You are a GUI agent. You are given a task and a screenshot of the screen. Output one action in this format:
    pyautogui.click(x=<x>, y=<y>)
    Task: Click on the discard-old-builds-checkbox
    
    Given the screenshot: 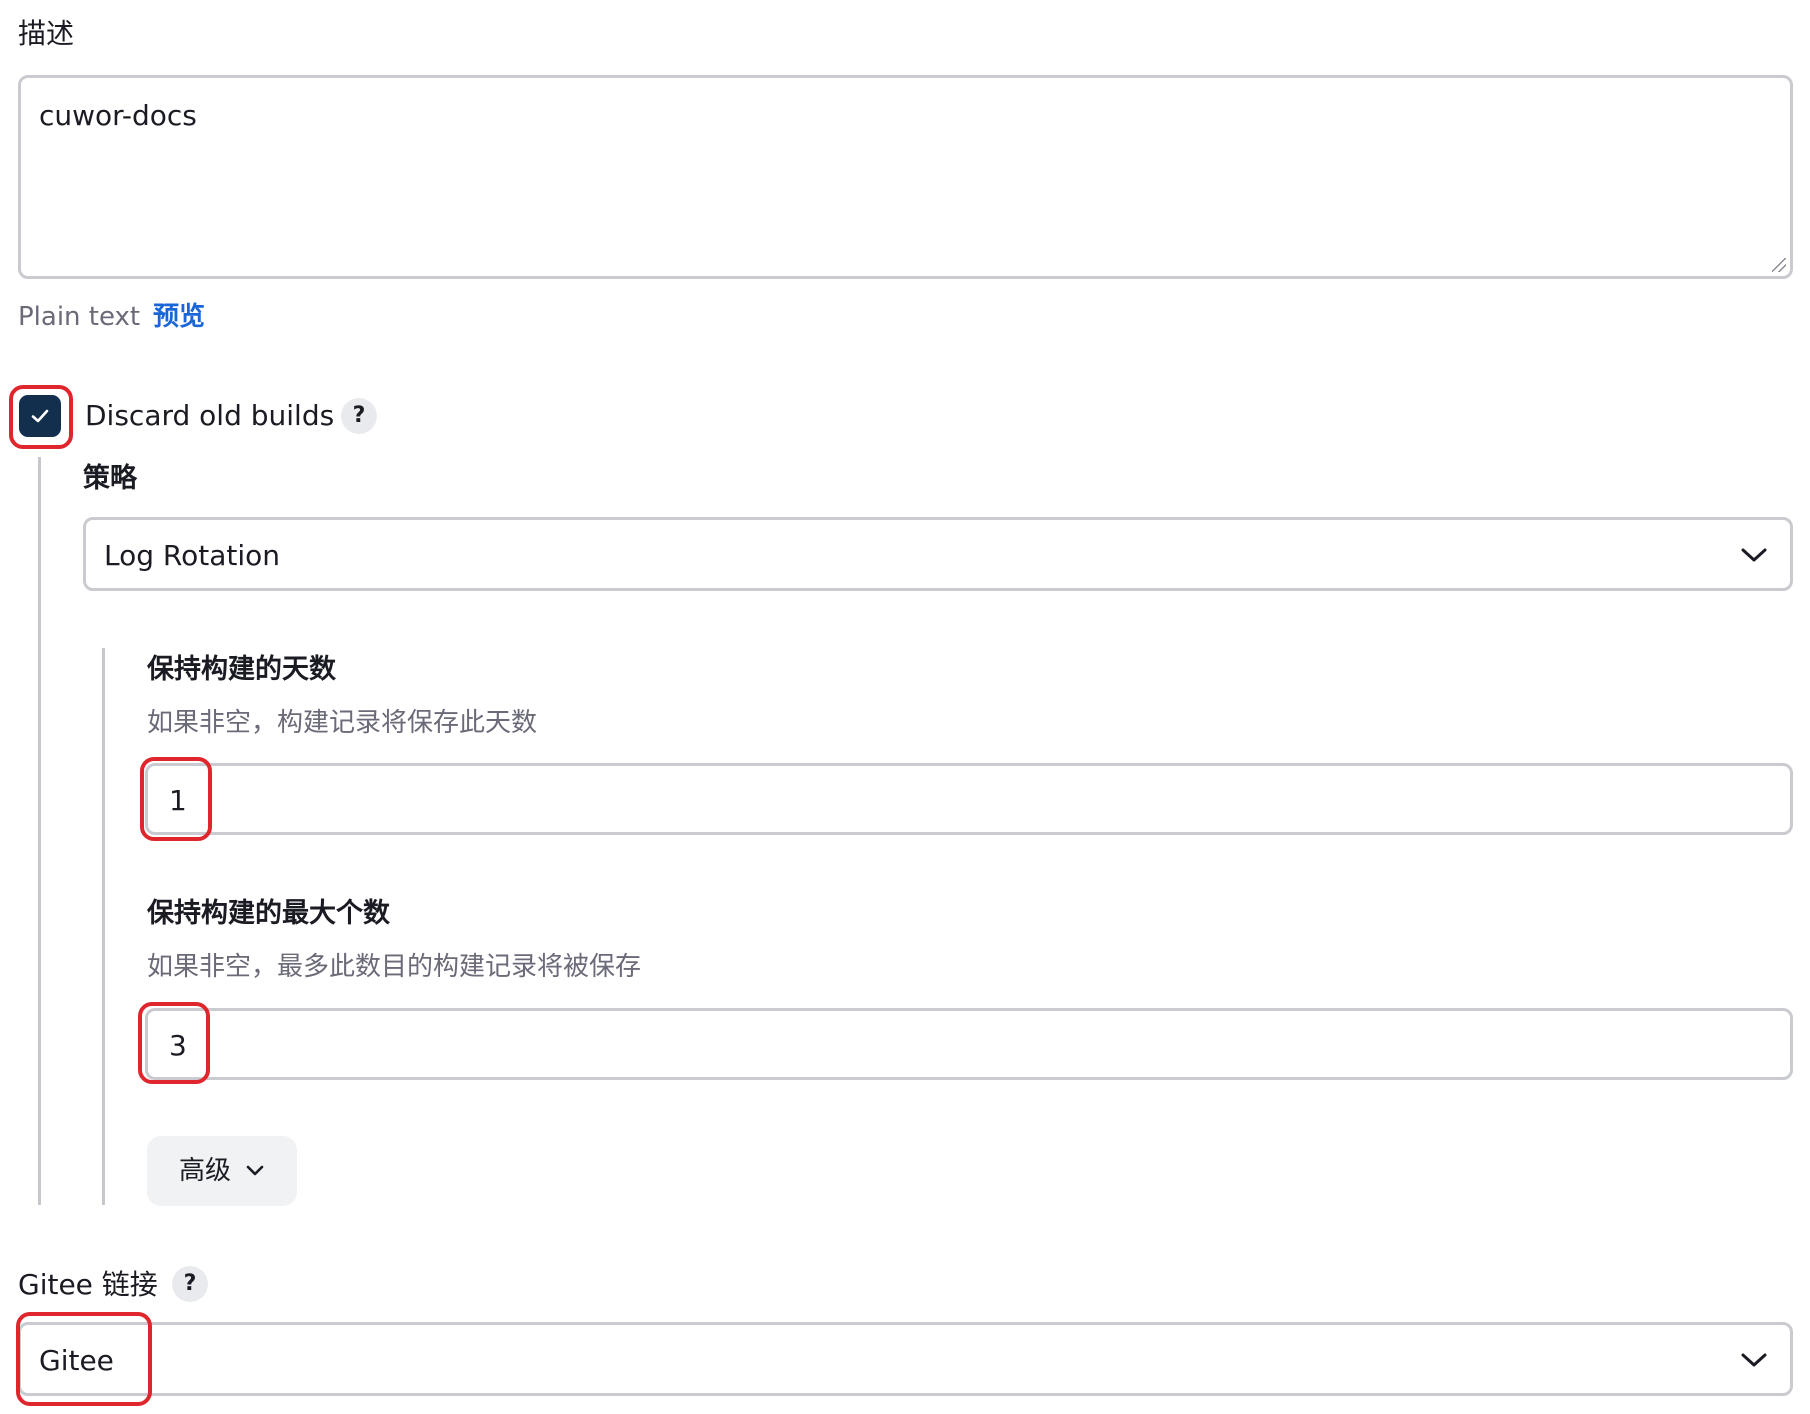 What is the action you would take?
    pyautogui.click(x=40, y=416)
    